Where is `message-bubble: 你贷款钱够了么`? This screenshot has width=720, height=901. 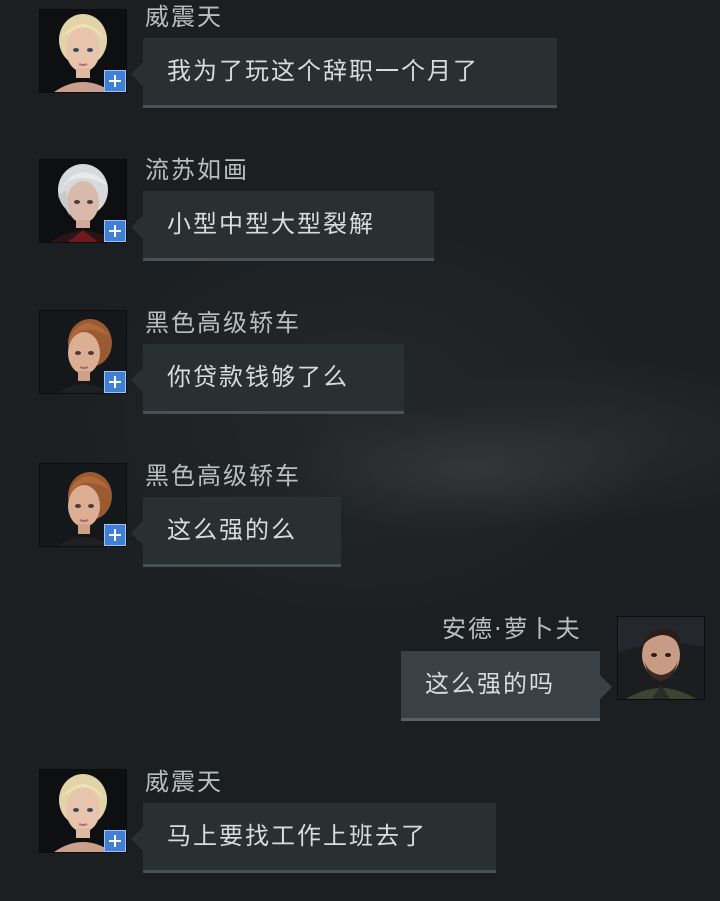
message-bubble: 你贷款钱够了么 is located at coordinates (267, 379).